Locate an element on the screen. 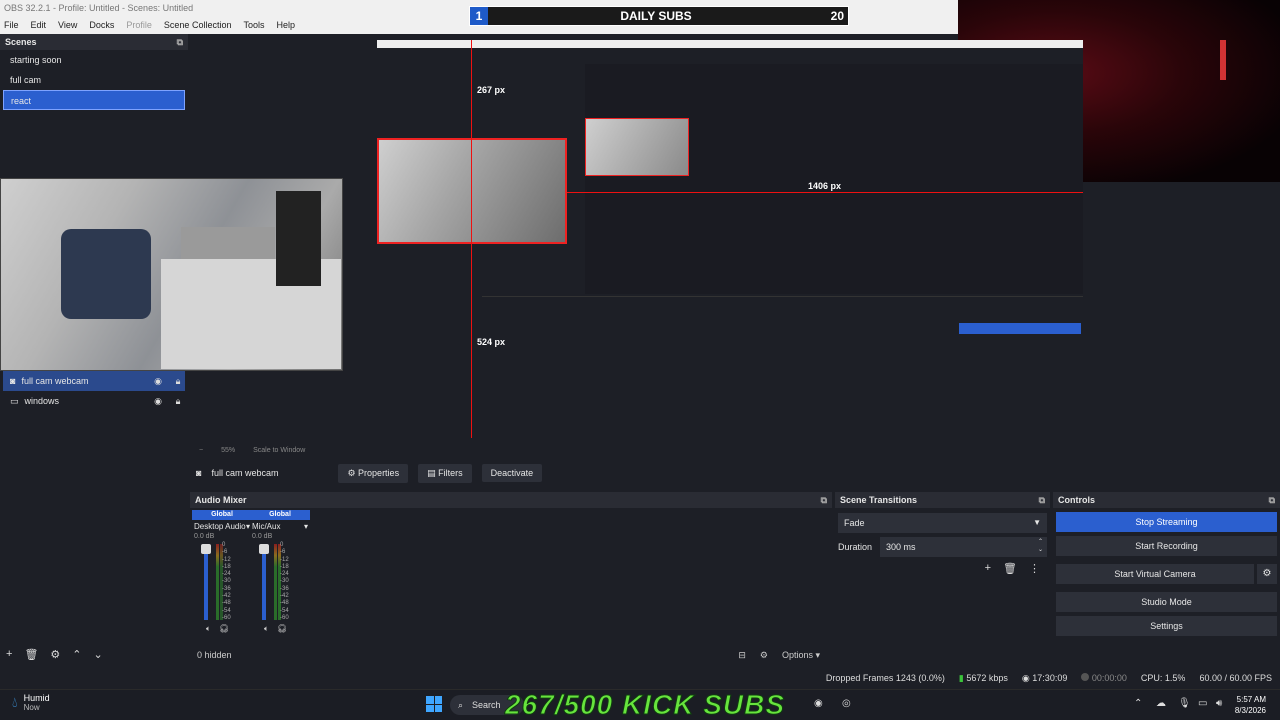 This screenshot has width=1280, height=720. hidden-count: 0 hidden is located at coordinates (214, 655).